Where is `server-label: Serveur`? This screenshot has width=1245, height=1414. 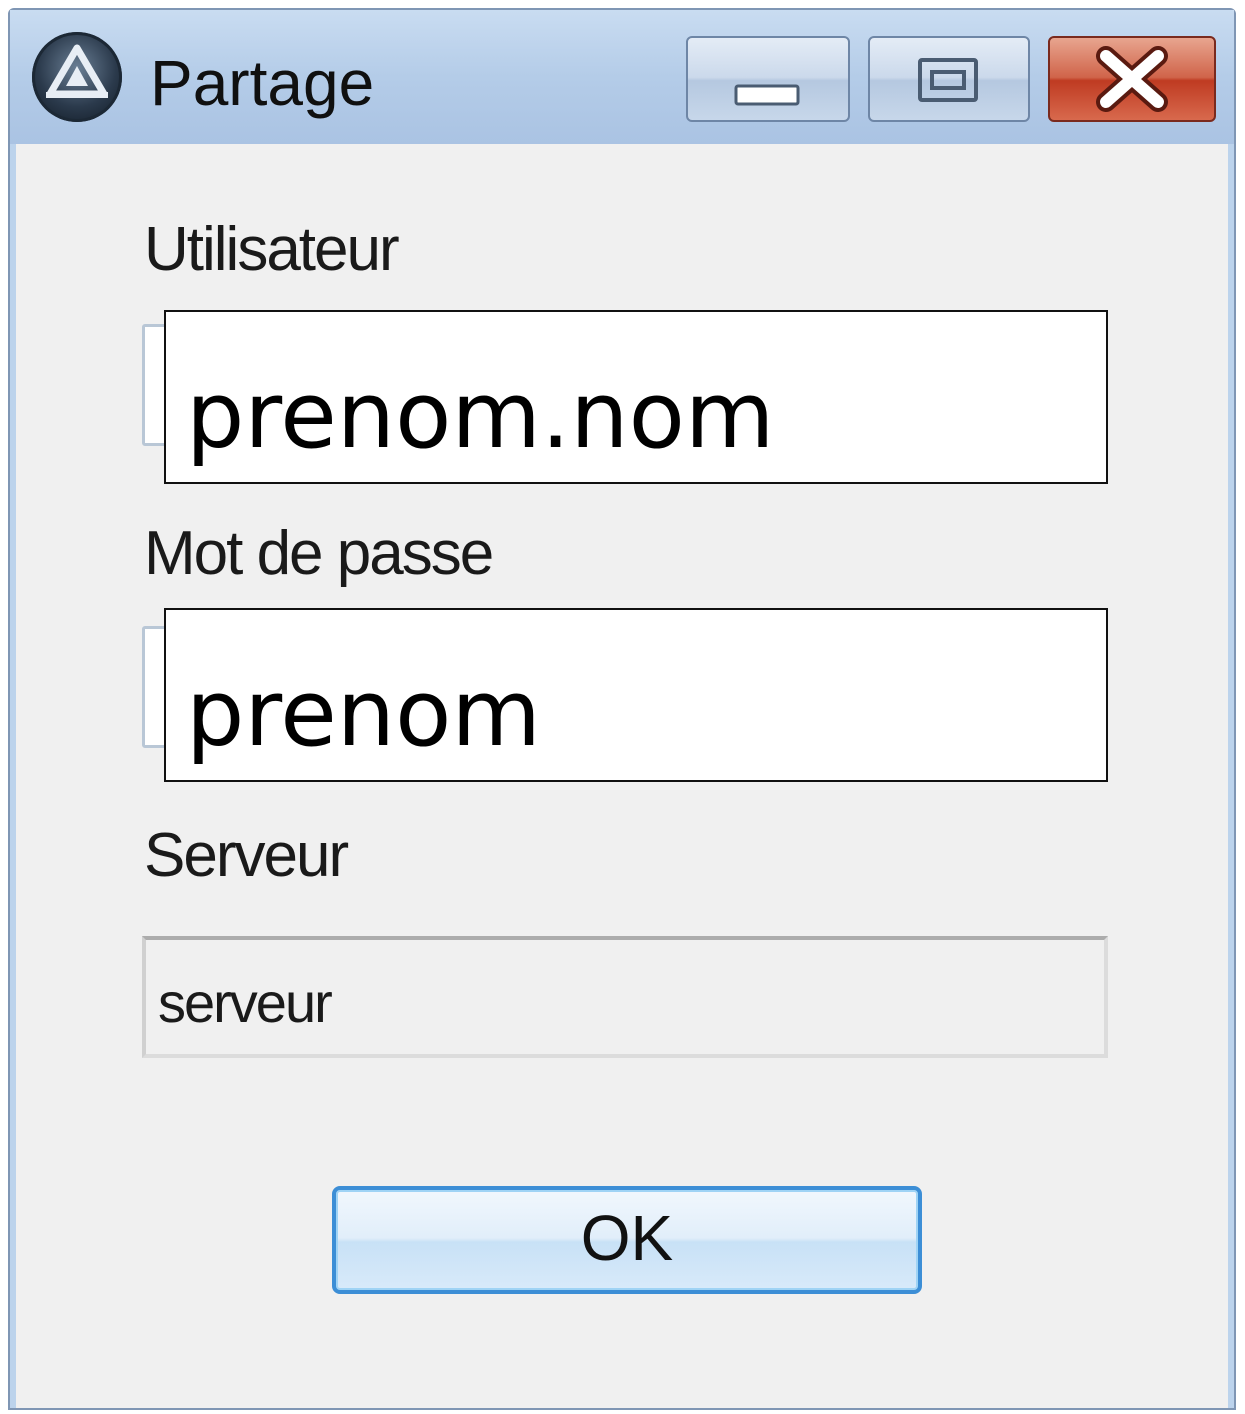
server-label: Serveur is located at coordinates (246, 855).